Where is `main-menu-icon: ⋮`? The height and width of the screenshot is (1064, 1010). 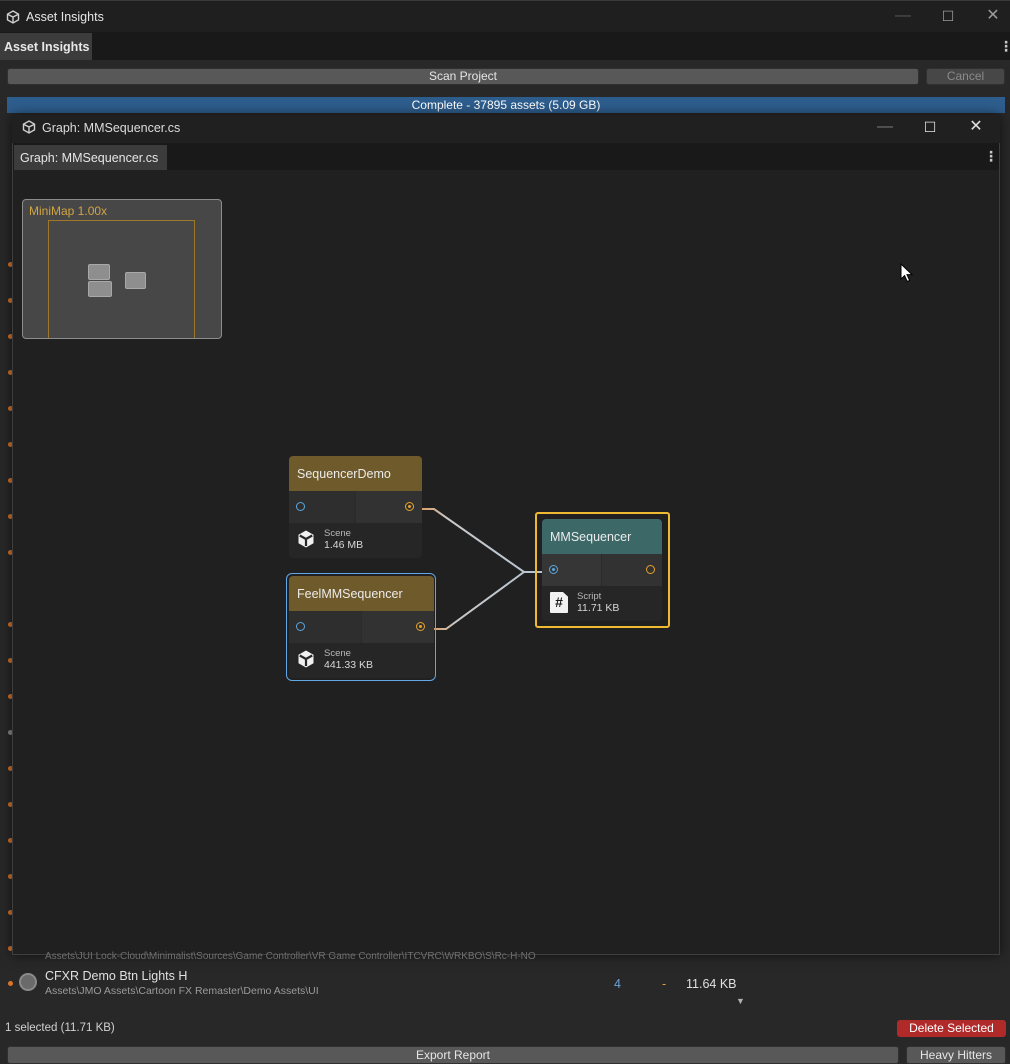 main-menu-icon: ⋮ is located at coordinates (1004, 46).